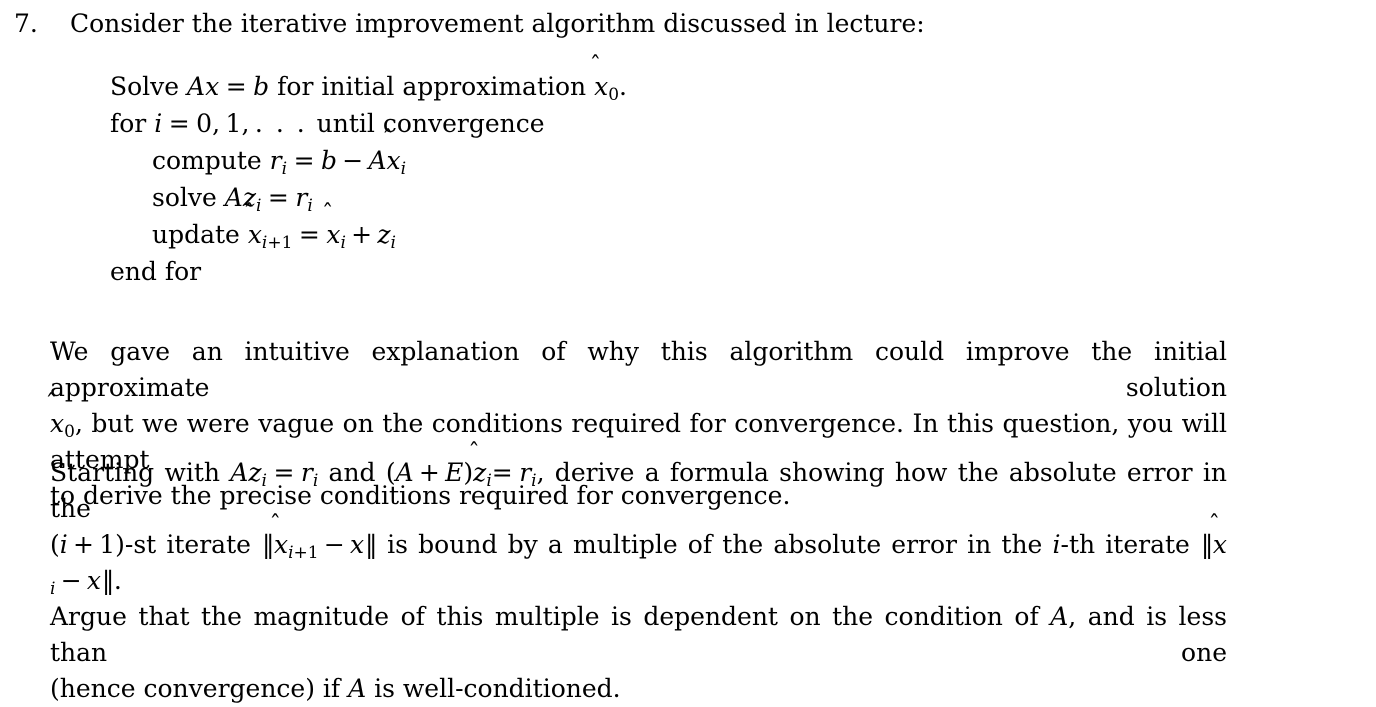  Describe the element at coordinates (140, 472) in the screenshot. I see `seg-starting-with: Starting with` at that location.